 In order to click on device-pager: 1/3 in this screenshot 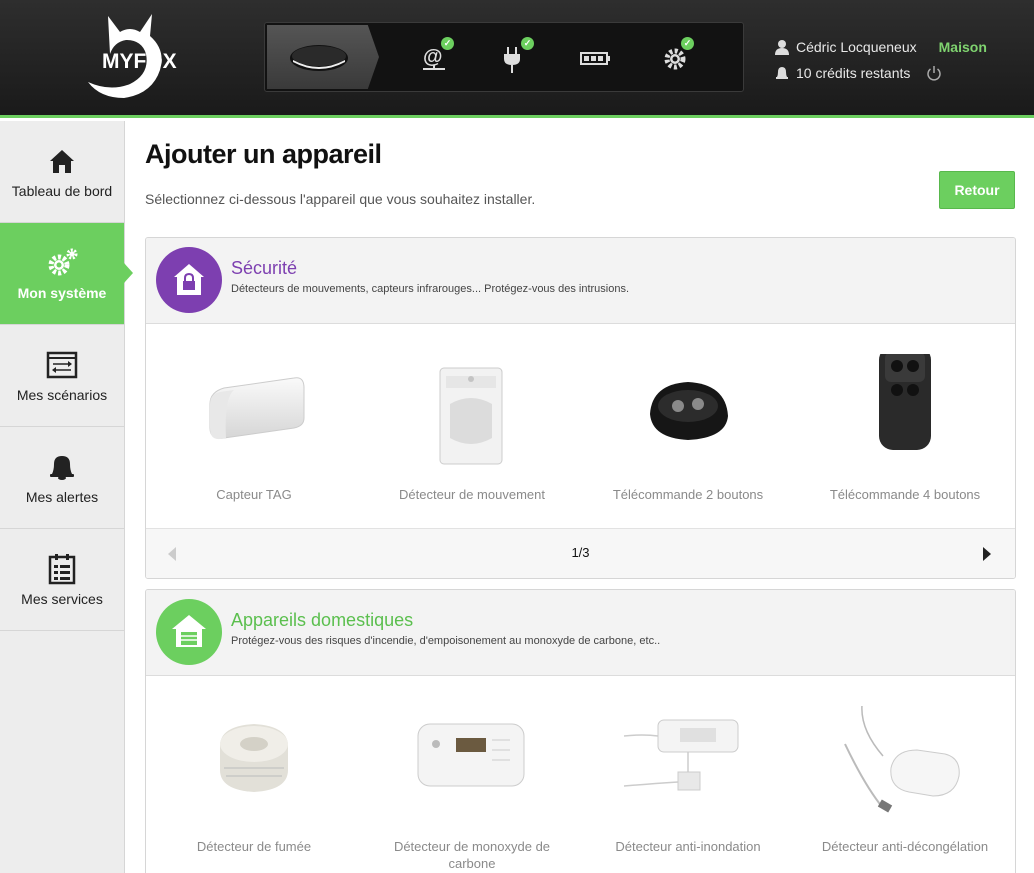, I will do `click(580, 553)`.